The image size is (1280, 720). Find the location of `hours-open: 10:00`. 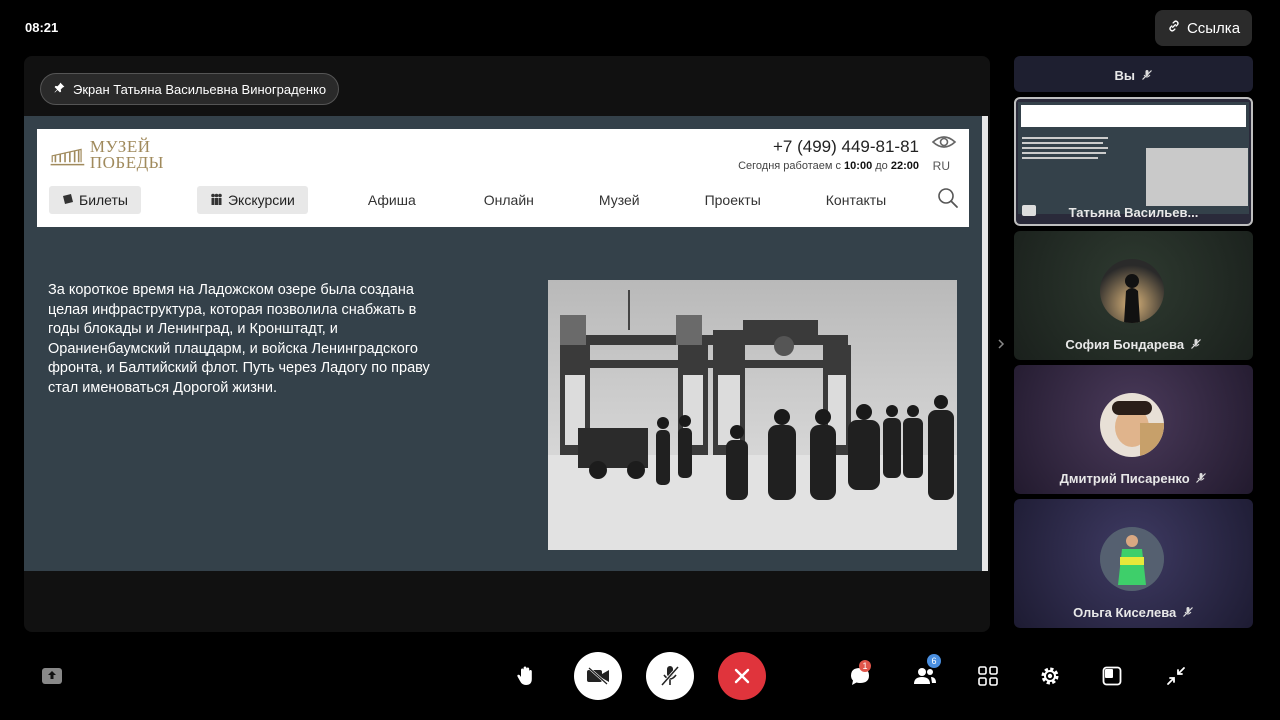

hours-open: 10:00 is located at coordinates (858, 166).